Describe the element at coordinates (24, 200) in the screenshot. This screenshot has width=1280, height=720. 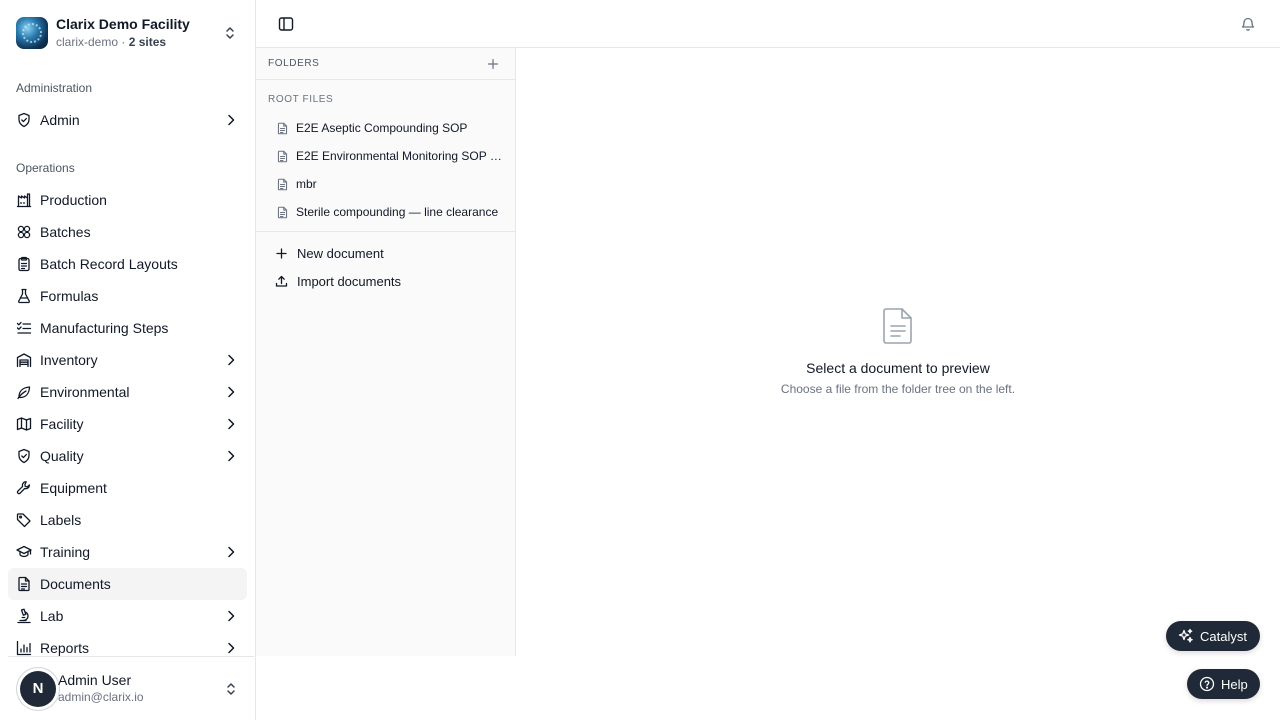
I see `factory-icon` at that location.